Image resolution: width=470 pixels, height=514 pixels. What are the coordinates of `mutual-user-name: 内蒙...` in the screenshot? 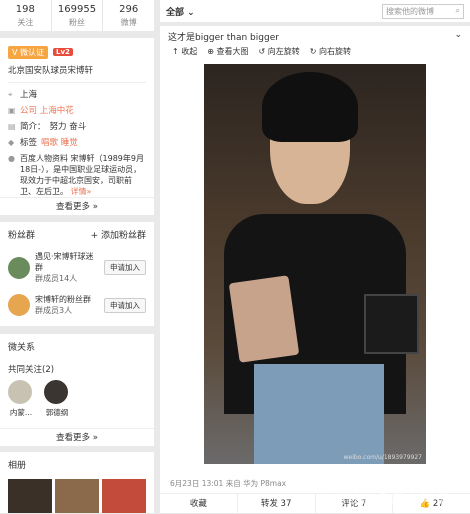 It's located at (21, 412).